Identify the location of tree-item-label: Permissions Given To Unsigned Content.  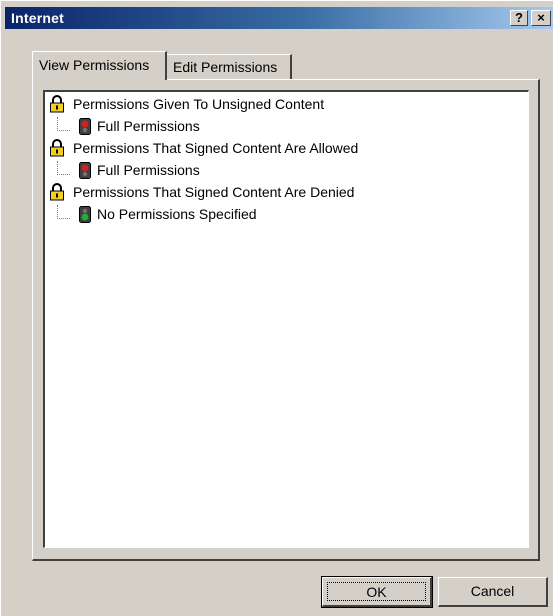
(199, 104).